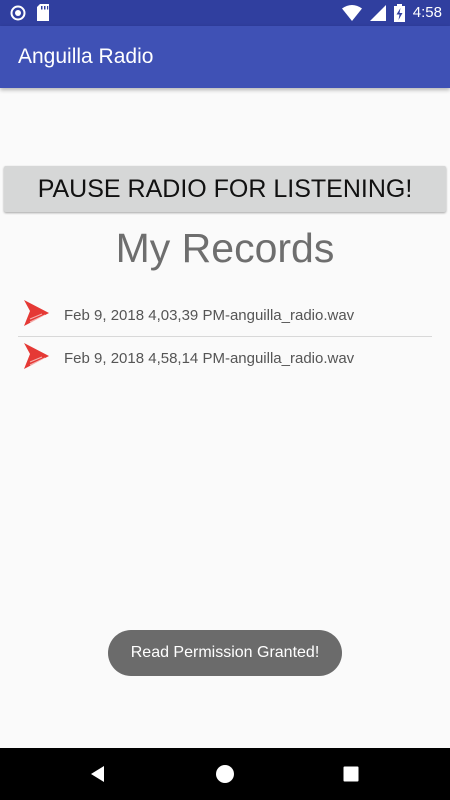  I want to click on pause-radio-button: PAUSE RADIO FOR LISTENING!, so click(225, 189).